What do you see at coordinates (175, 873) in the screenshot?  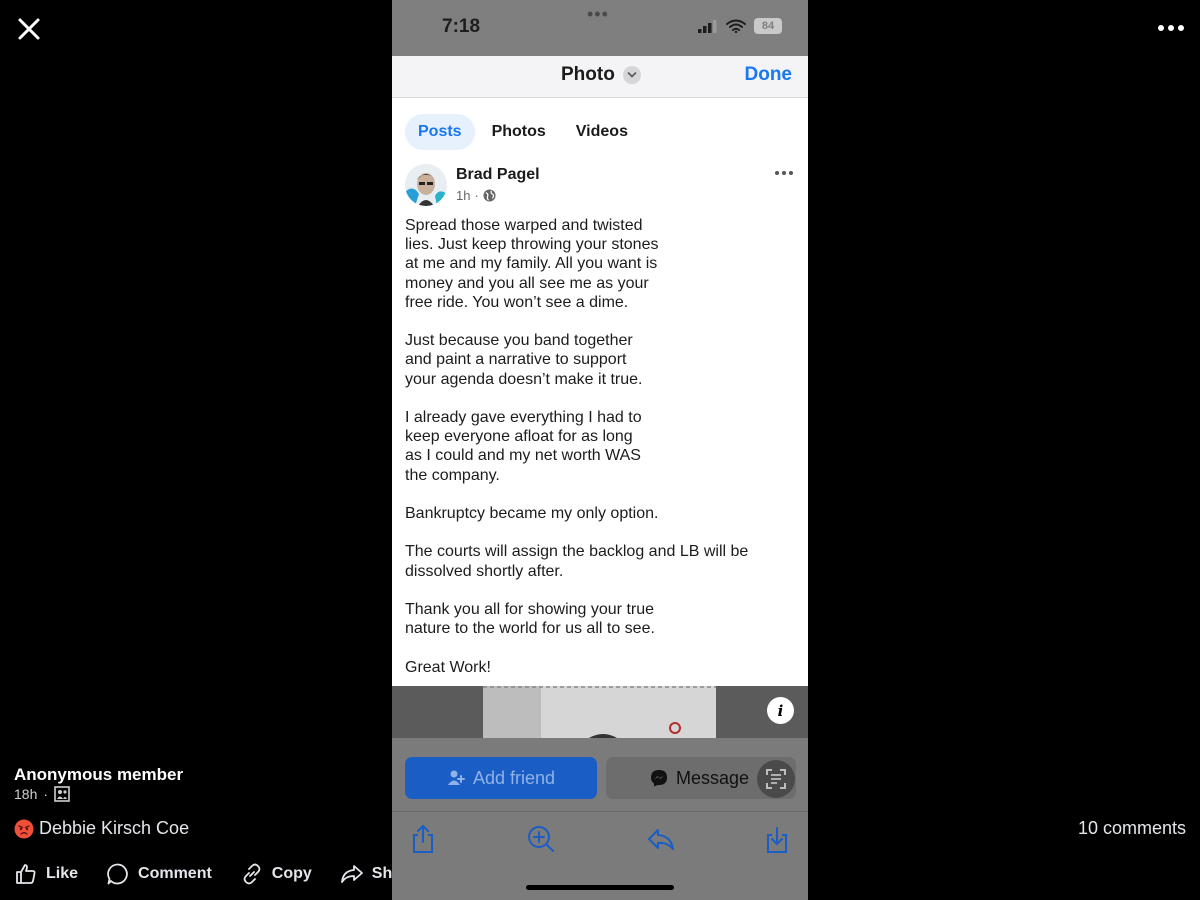 I see `comment-label: Comment` at bounding box center [175, 873].